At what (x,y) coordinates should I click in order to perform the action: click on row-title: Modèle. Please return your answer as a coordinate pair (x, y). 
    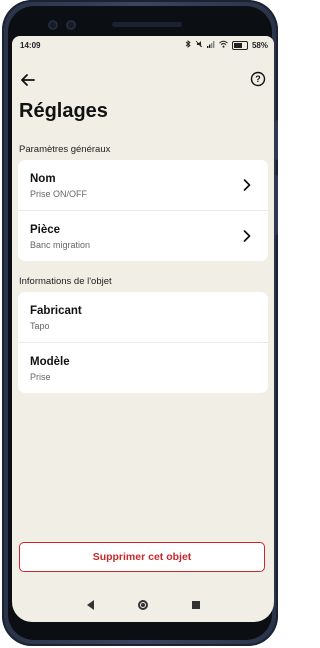
    Looking at the image, I should click on (50, 362).